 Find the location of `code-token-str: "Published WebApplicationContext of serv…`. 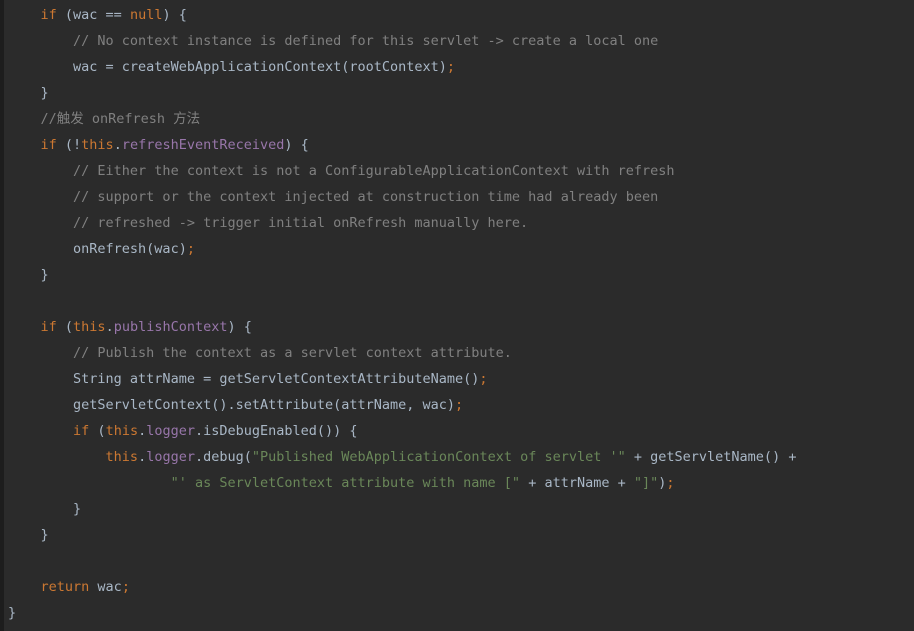

code-token-str: "Published WebApplicationContext of serv… is located at coordinates (438, 457).